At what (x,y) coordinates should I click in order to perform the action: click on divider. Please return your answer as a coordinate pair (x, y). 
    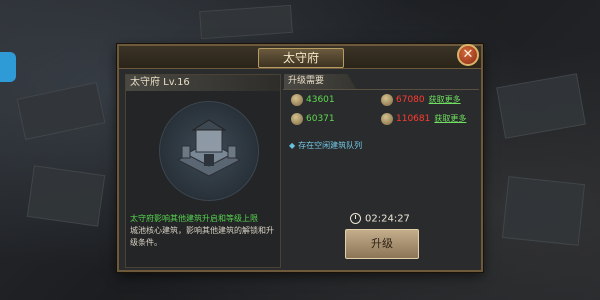
    Looking at the image, I should click on (381, 89).